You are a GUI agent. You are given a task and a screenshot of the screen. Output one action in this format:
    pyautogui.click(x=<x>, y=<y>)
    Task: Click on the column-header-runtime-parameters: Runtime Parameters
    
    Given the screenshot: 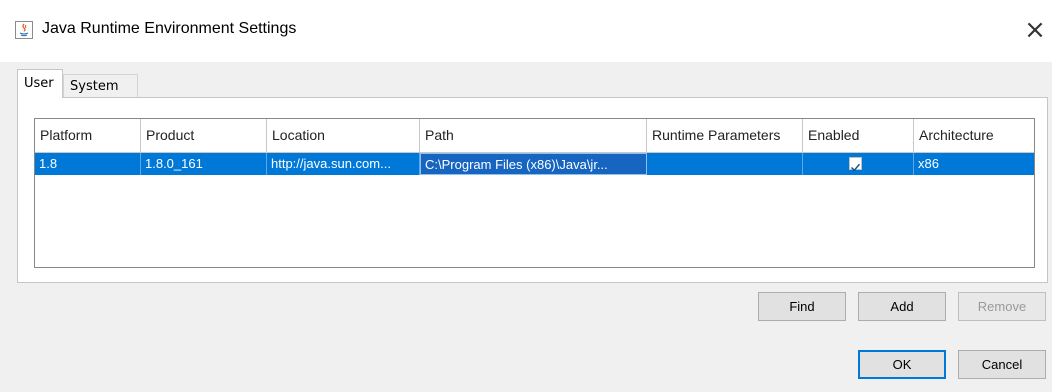 What is the action you would take?
    pyautogui.click(x=725, y=135)
    